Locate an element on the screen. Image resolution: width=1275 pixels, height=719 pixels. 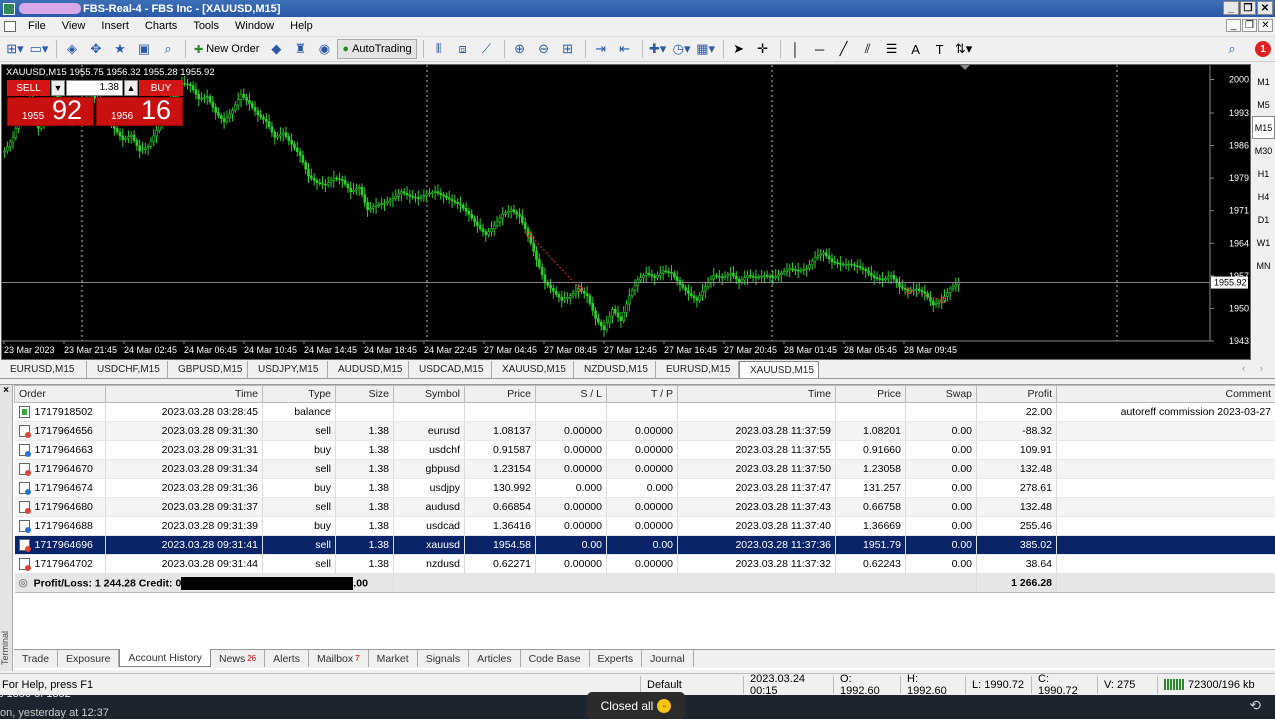
sell-button: SELL is located at coordinates (28, 88).